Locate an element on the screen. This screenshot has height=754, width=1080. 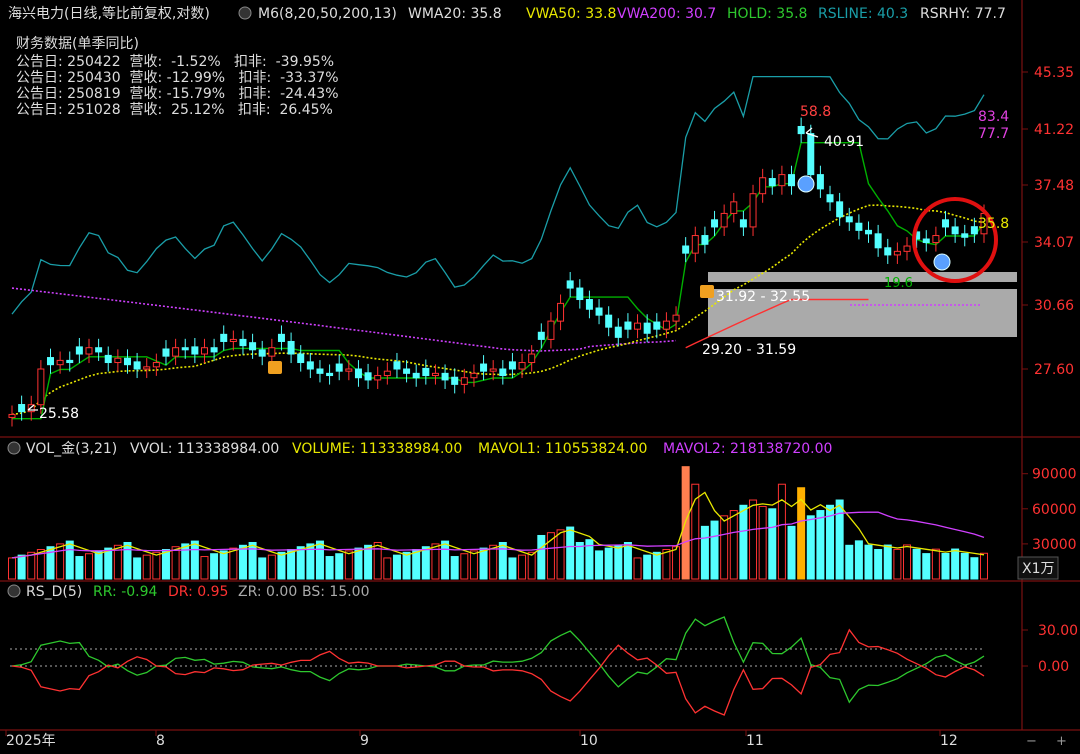
finance-title: 财务数据(单季同比) is located at coordinates (77, 44).